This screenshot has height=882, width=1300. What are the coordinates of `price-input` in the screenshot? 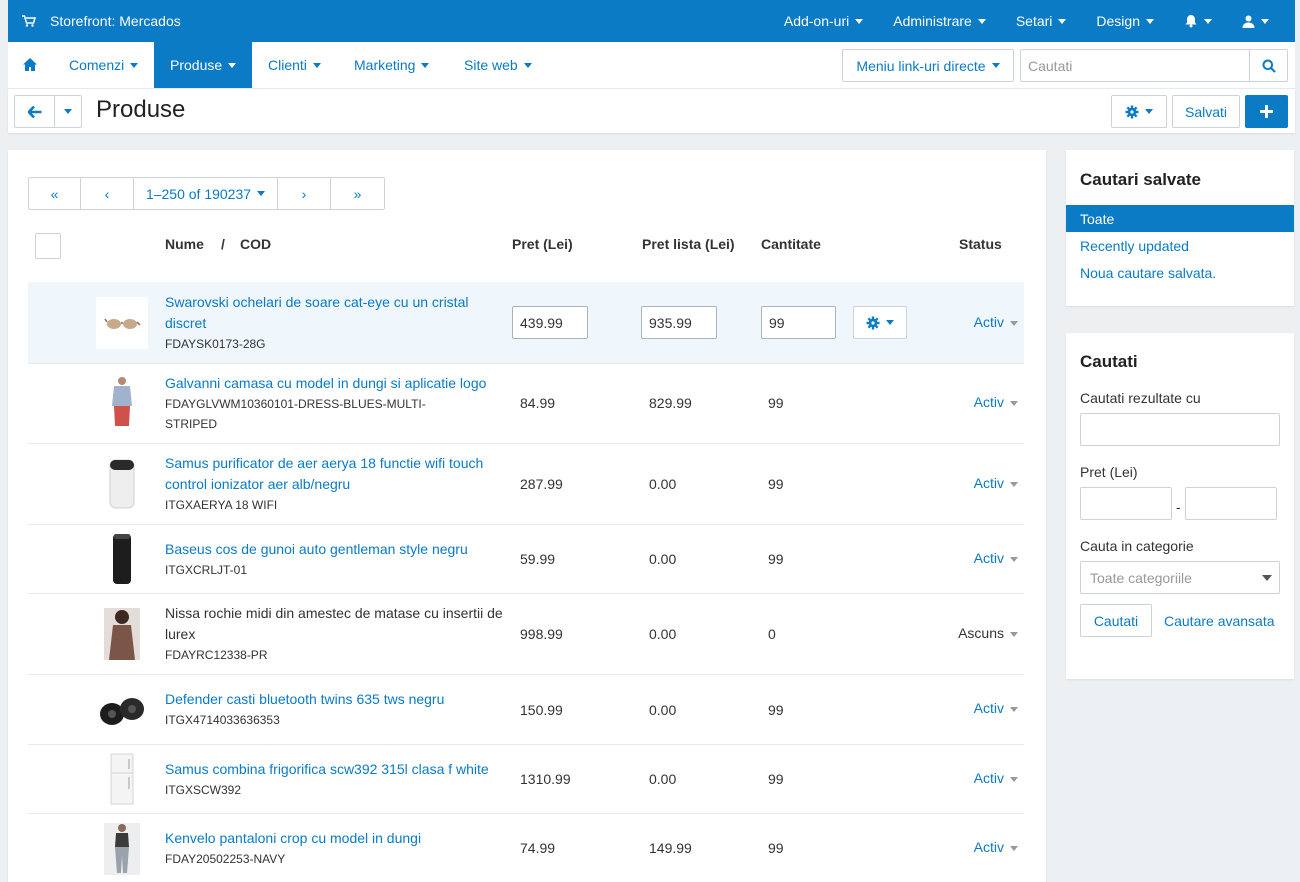 It's located at (550, 322).